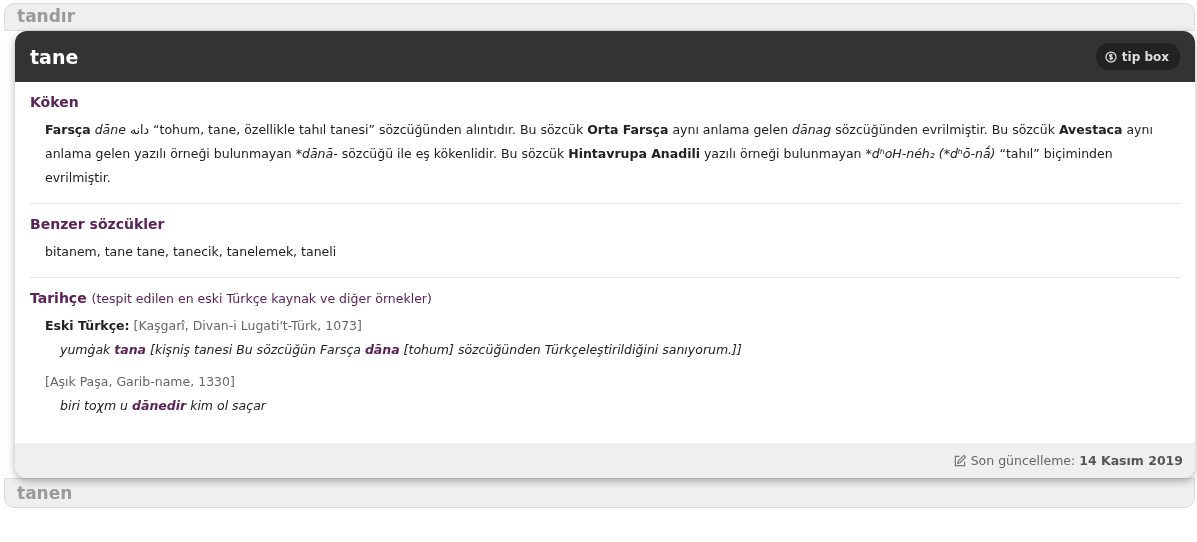 The image size is (1197, 542). I want to click on entry-title: tanen, so click(45, 493).